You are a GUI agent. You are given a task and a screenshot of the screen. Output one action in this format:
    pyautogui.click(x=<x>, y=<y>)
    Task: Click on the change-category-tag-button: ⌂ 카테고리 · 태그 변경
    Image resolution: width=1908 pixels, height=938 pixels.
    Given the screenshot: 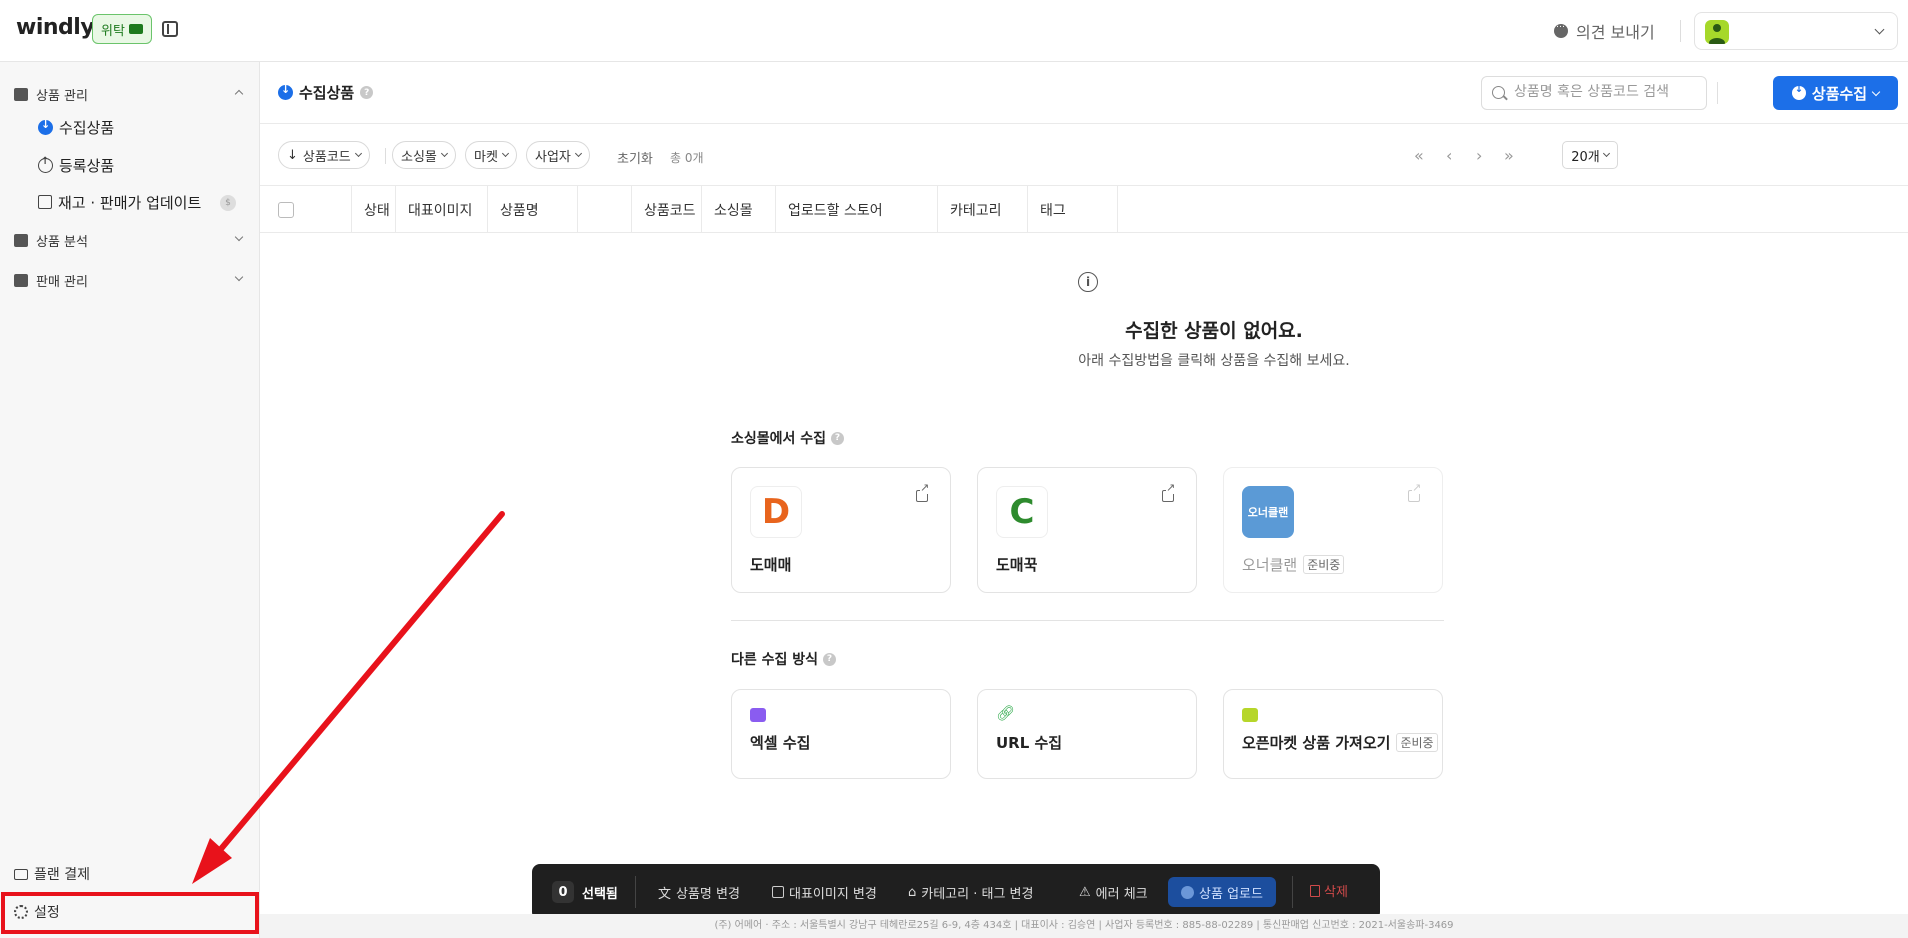 What is the action you would take?
    pyautogui.click(x=970, y=892)
    